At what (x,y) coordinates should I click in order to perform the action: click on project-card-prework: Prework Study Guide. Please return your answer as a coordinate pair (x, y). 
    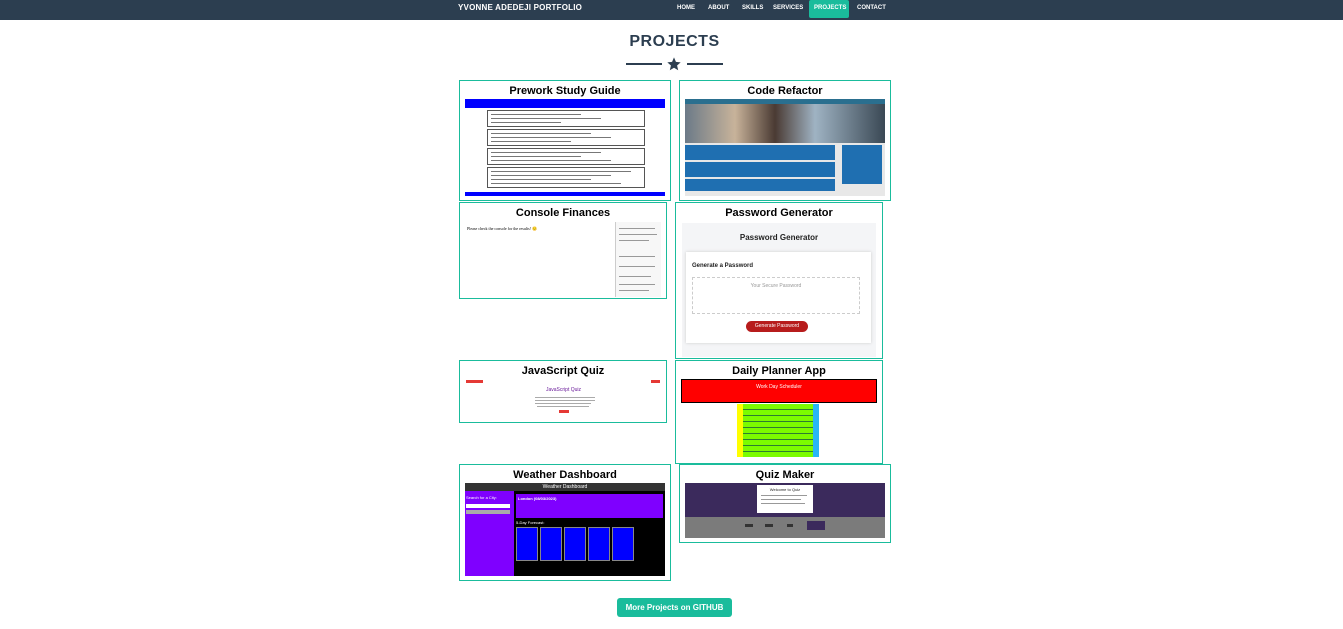
    Looking at the image, I should click on (565, 140).